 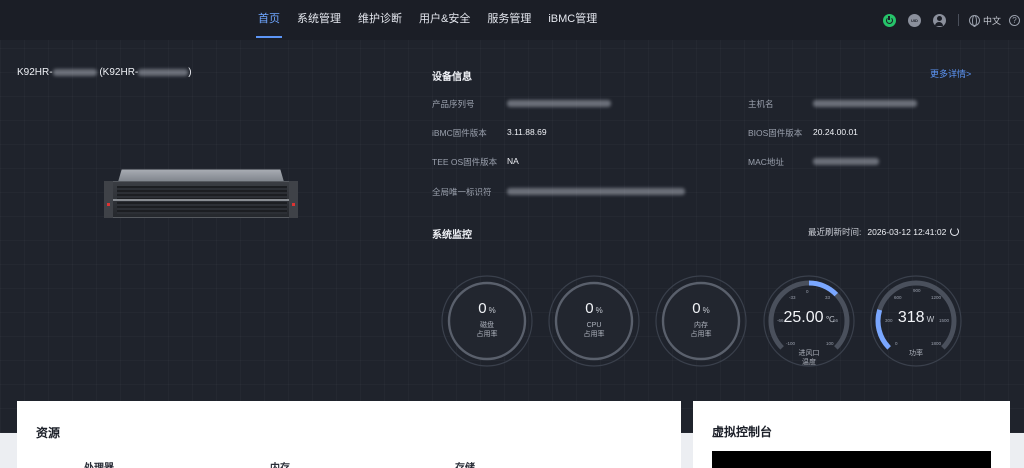 What do you see at coordinates (916, 353) in the screenshot?
I see `gauge-label: 功率` at bounding box center [916, 353].